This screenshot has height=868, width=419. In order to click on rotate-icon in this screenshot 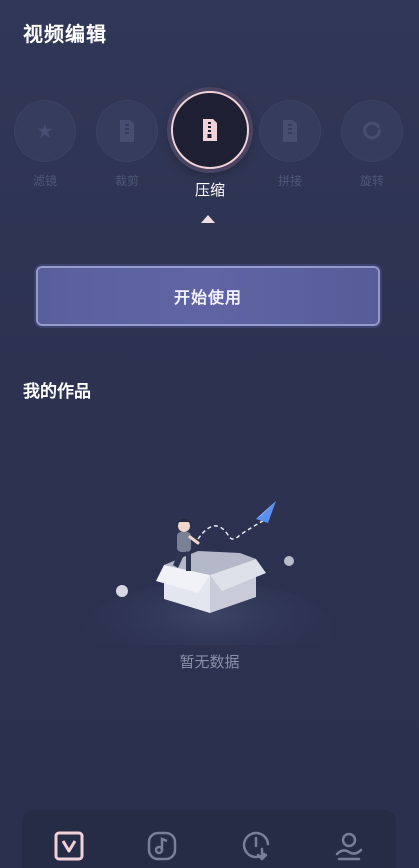, I will do `click(372, 130)`.